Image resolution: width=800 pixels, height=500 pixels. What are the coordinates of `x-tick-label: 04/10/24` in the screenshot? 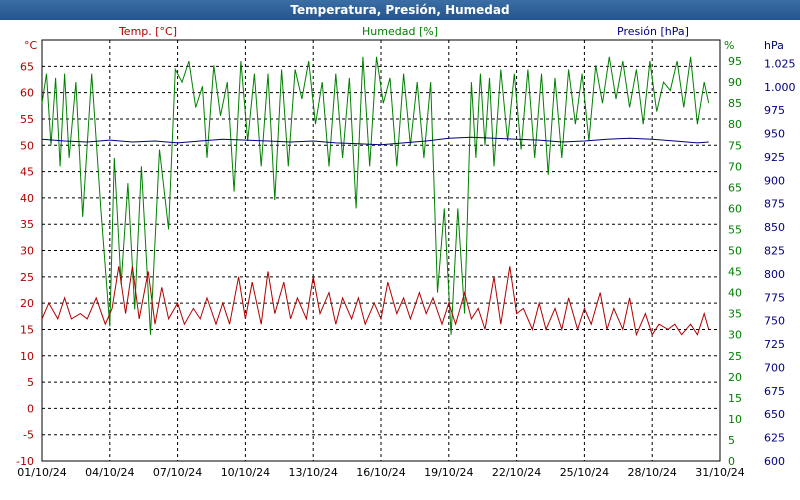 It's located at (109, 472).